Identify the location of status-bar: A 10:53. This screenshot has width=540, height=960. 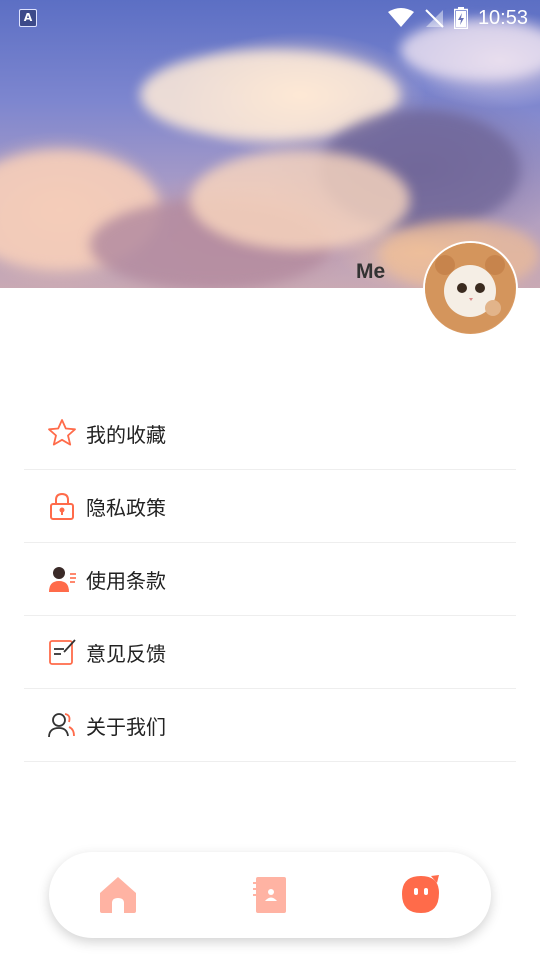
(270, 18).